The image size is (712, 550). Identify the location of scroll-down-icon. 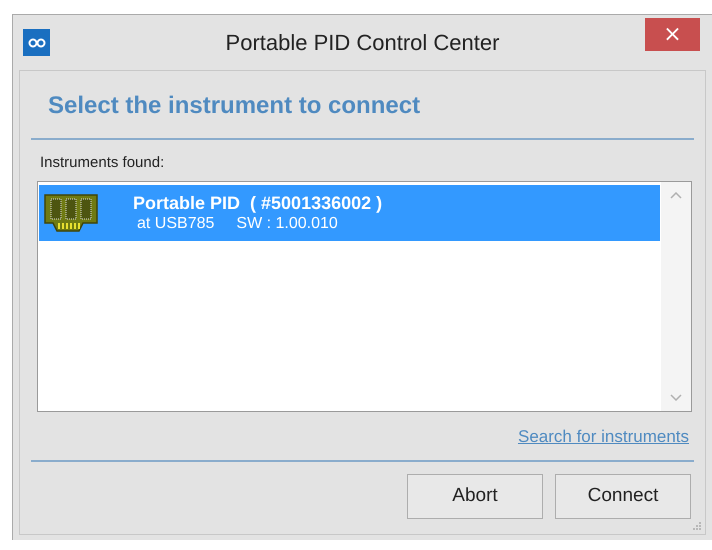
(676, 397).